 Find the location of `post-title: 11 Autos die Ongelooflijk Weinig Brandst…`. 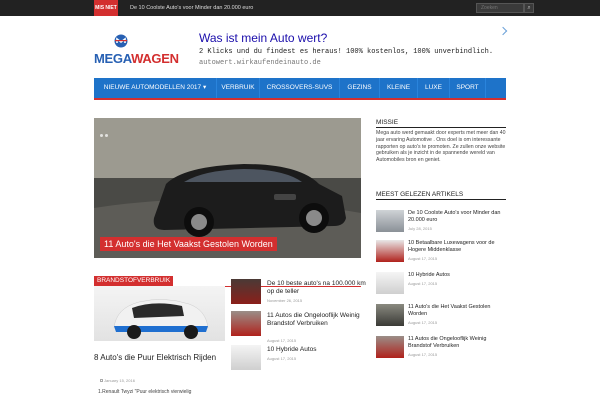

post-title: 11 Autos die Ongelooflijk Weinig Brandst… is located at coordinates (317, 320).